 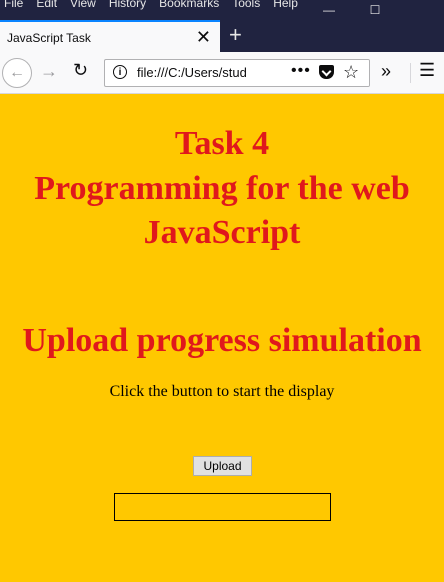 I want to click on bookmark-star-icon: ☆, so click(x=351, y=72).